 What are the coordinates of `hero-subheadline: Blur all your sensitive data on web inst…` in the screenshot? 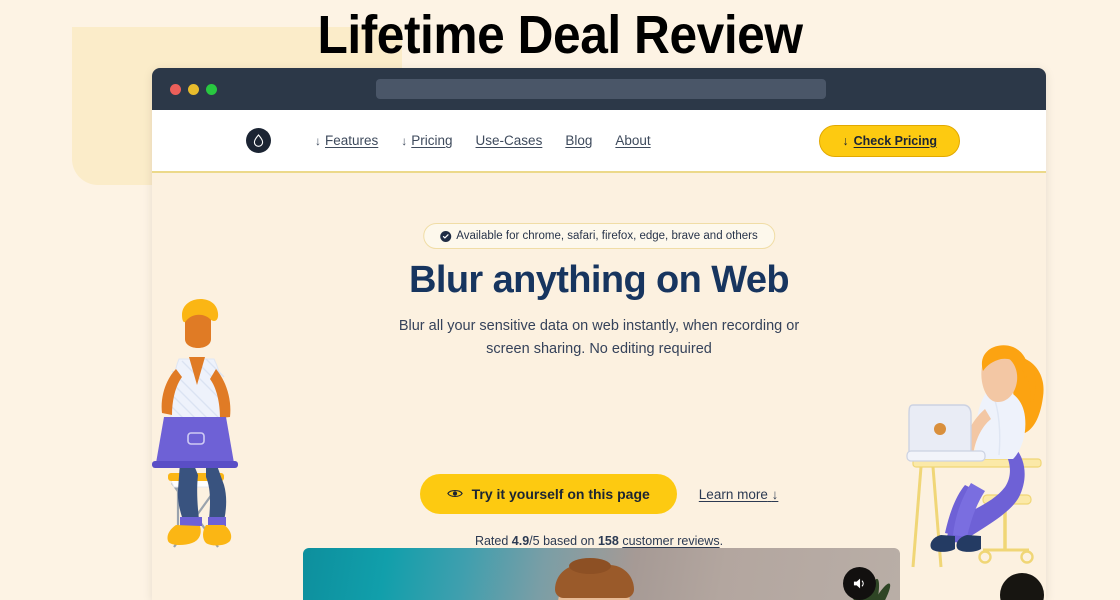 It's located at (599, 337).